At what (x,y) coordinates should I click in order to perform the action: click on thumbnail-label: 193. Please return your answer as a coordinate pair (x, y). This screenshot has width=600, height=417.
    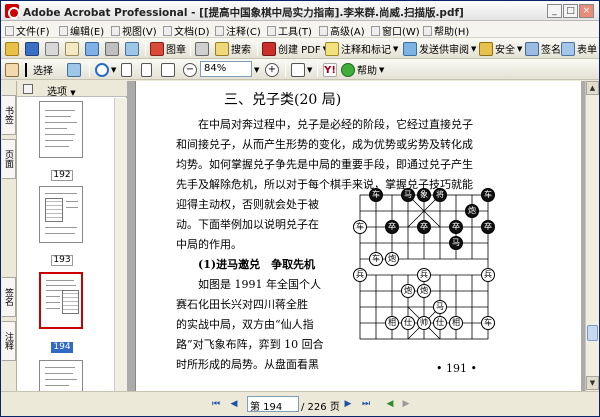
    Looking at the image, I should click on (62, 260).